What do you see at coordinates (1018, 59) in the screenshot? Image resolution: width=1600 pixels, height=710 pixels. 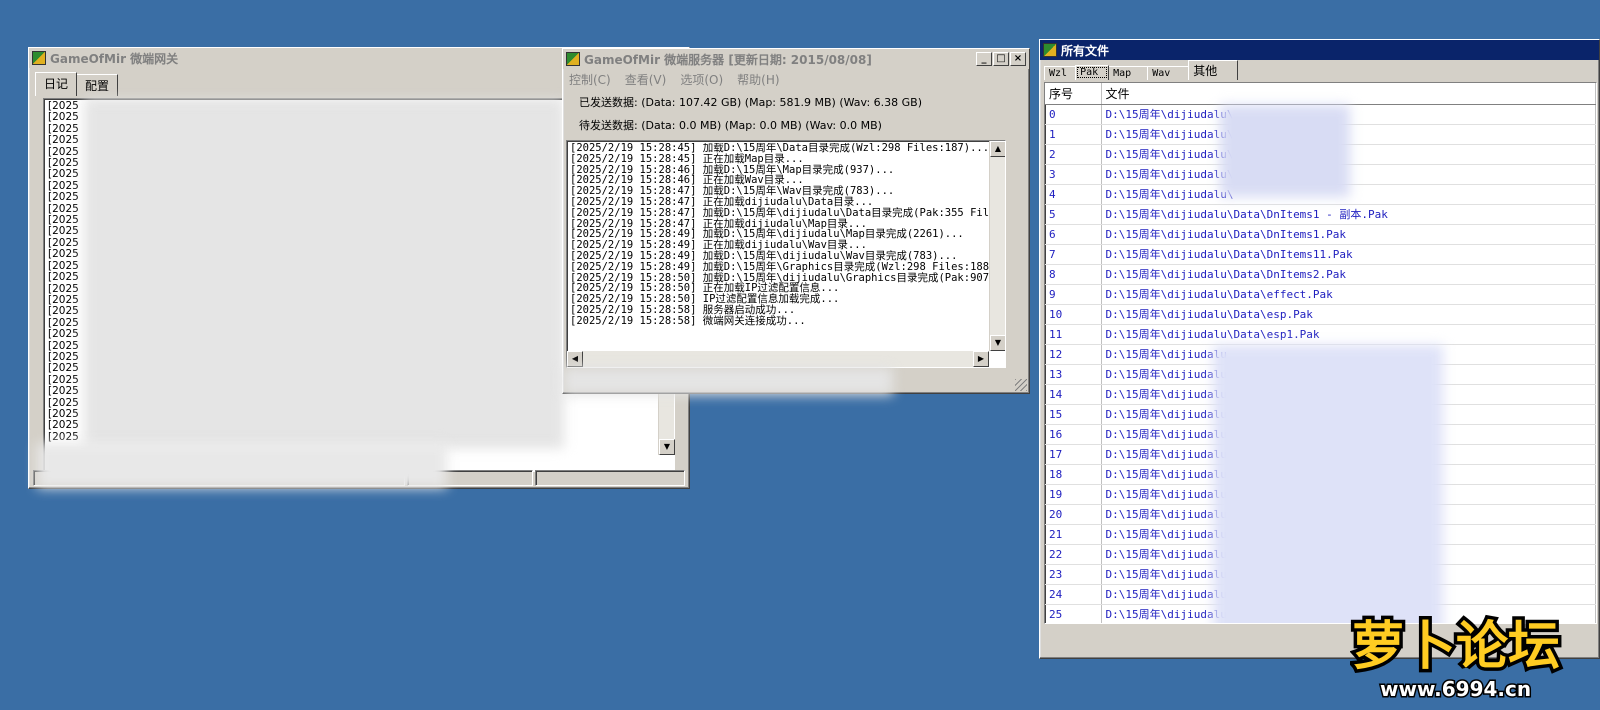 I see `close-button: ×` at bounding box center [1018, 59].